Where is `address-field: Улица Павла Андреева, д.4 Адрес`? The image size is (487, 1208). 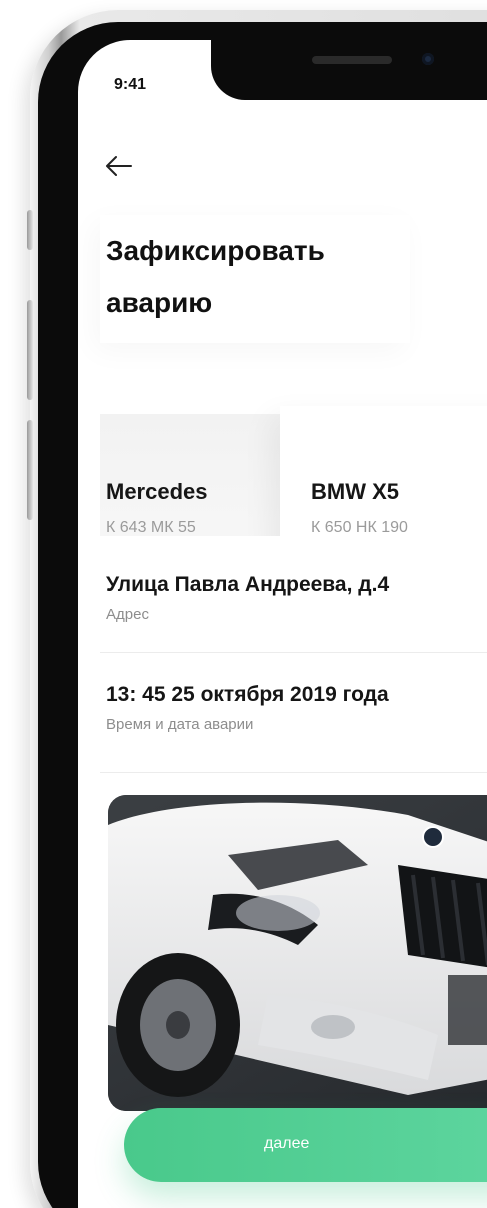
address-field: Улица Павла Андреева, д.4 Адрес is located at coordinates (293, 595).